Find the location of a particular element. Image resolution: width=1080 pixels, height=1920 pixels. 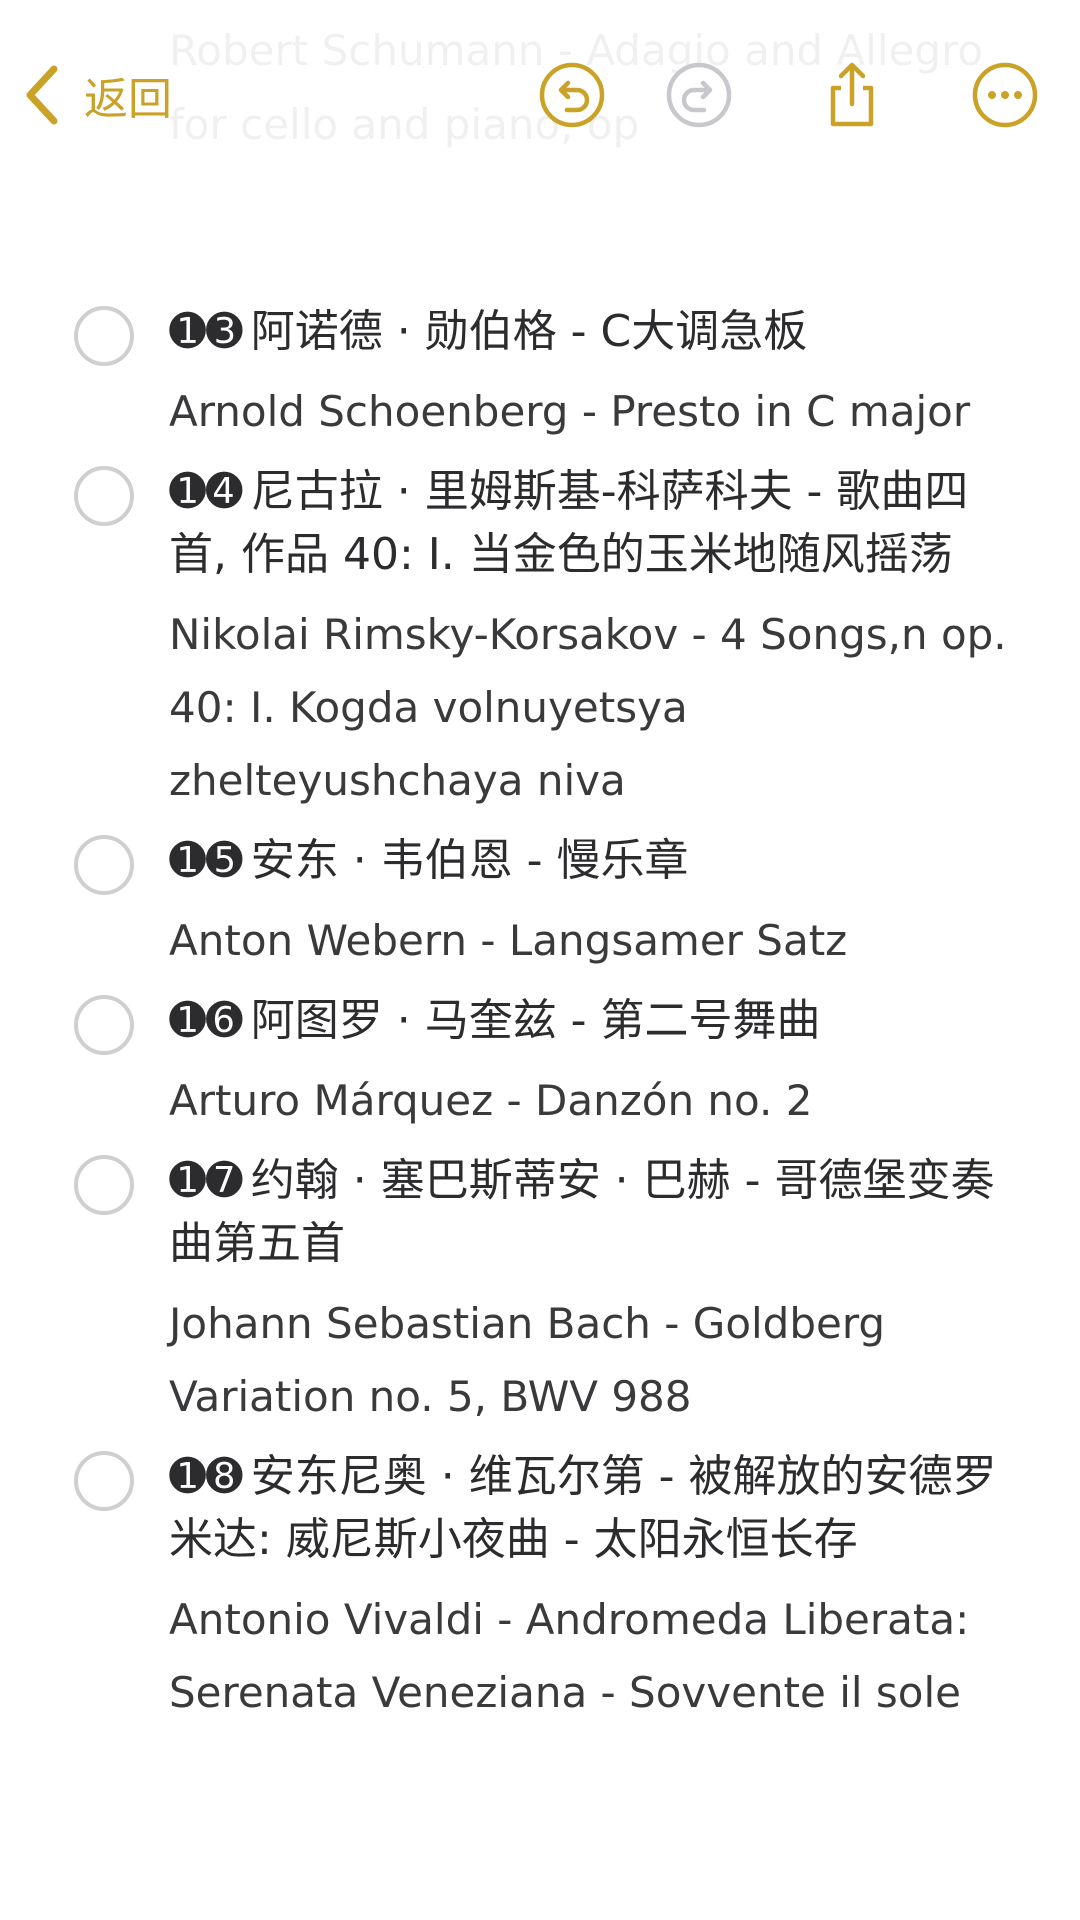

more-button is located at coordinates (1005, 95).